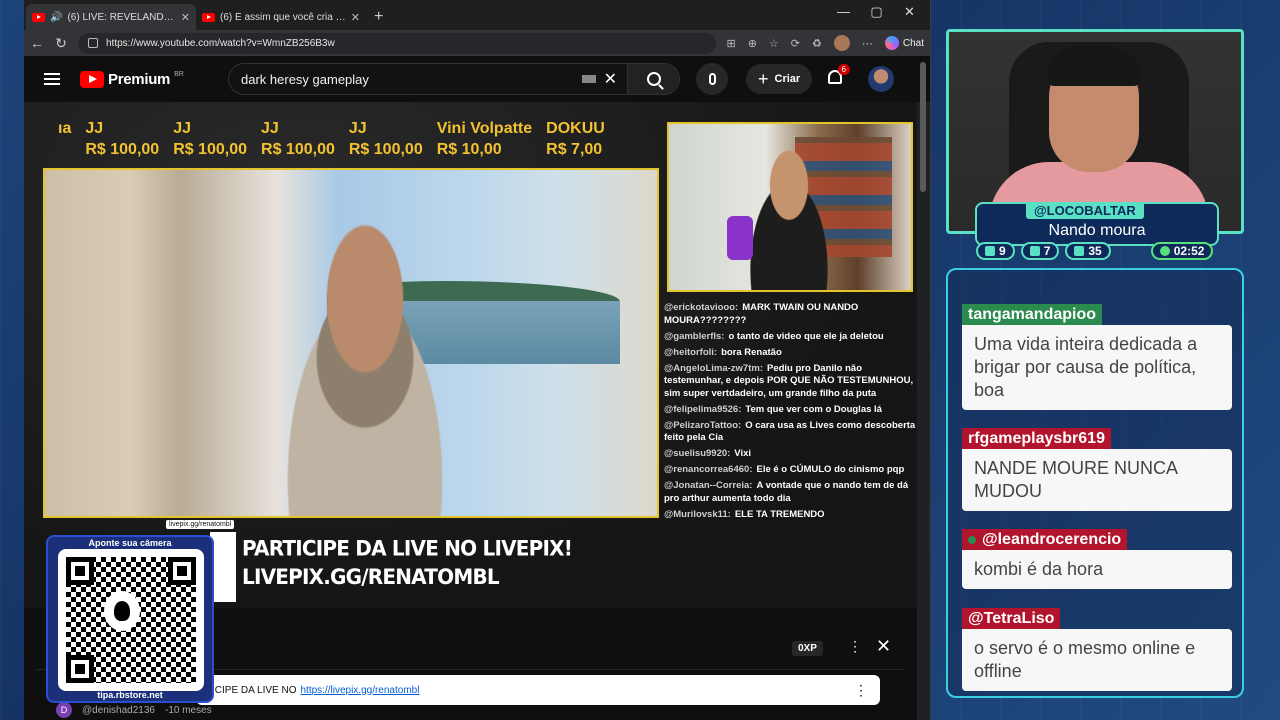  What do you see at coordinates (254, 690) in the screenshot?
I see `pinned-text: ICIPE DA LIVE NO` at bounding box center [254, 690].